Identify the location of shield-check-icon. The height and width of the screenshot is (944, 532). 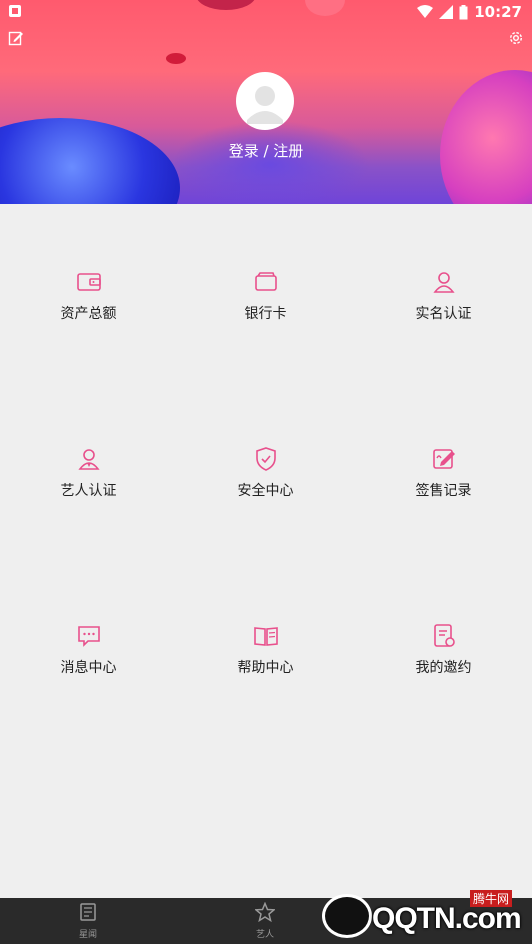
(266, 459).